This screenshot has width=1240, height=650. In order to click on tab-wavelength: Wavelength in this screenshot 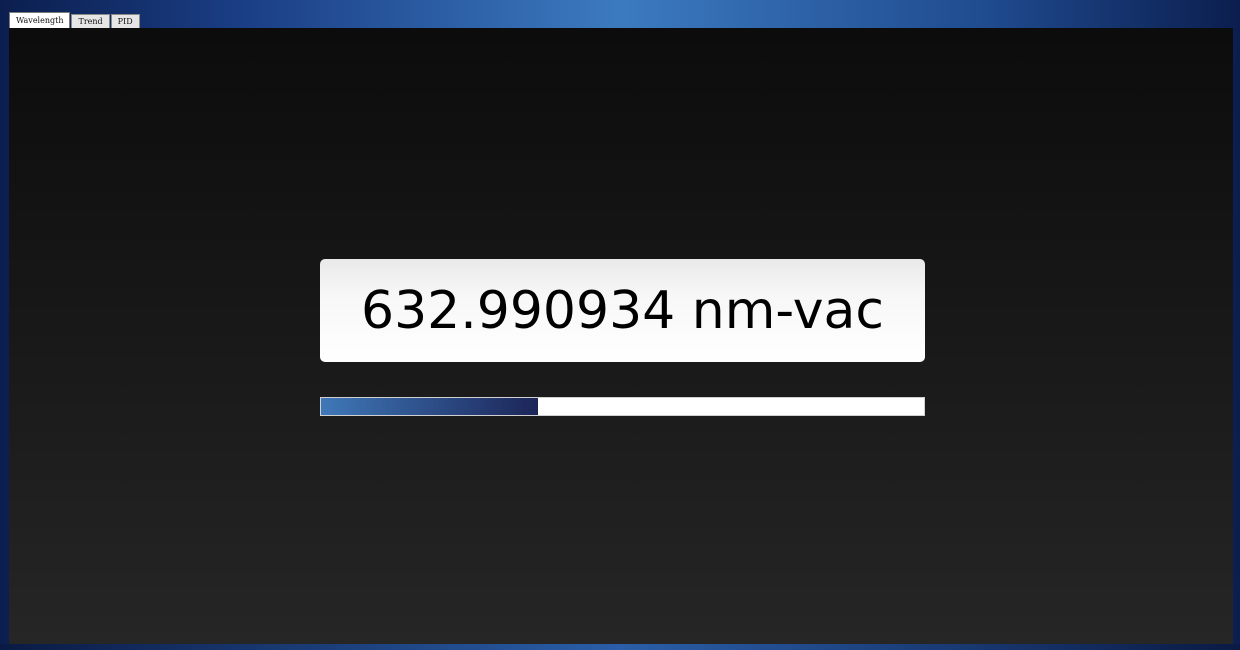, I will do `click(40, 20)`.